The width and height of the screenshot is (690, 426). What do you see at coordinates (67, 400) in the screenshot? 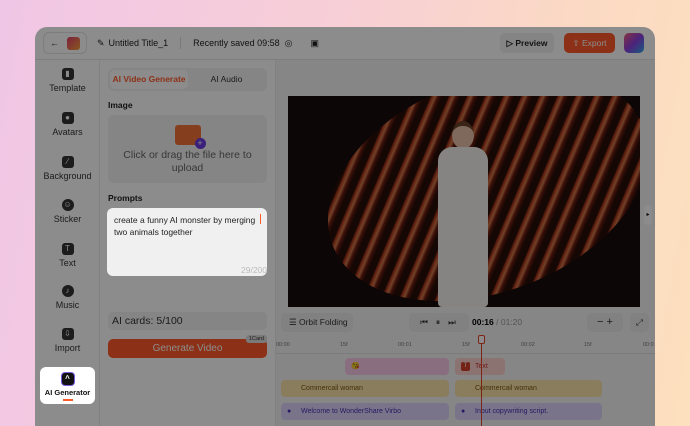
I see `active-indicator` at bounding box center [67, 400].